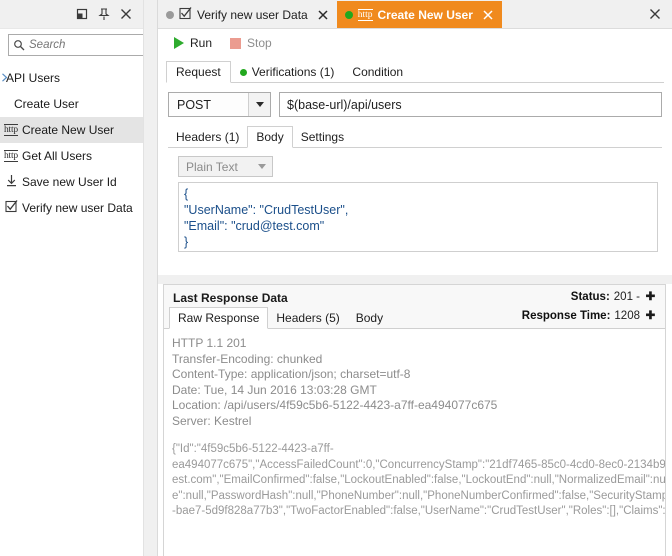  I want to click on document-tab-label: Create New User, so click(425, 14).